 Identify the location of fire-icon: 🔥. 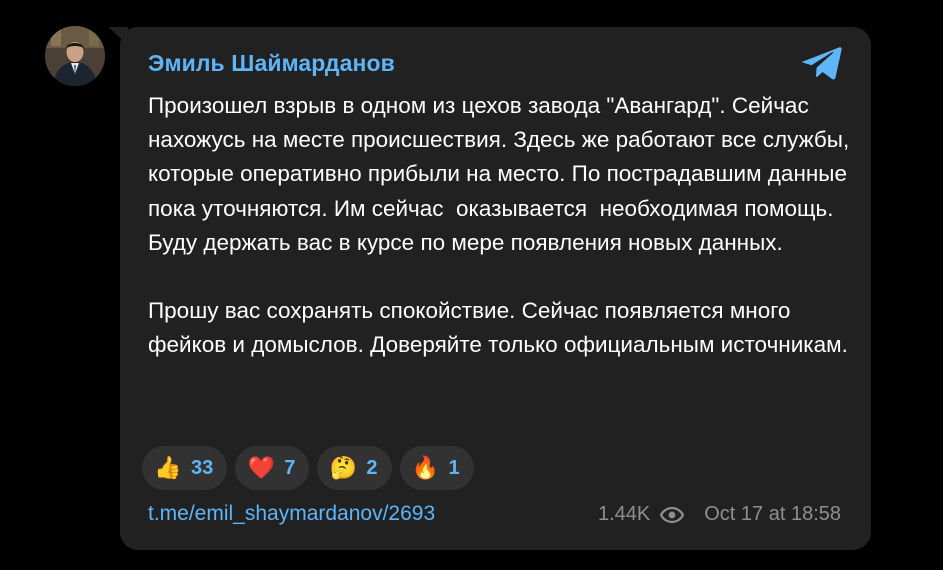
(425, 467).